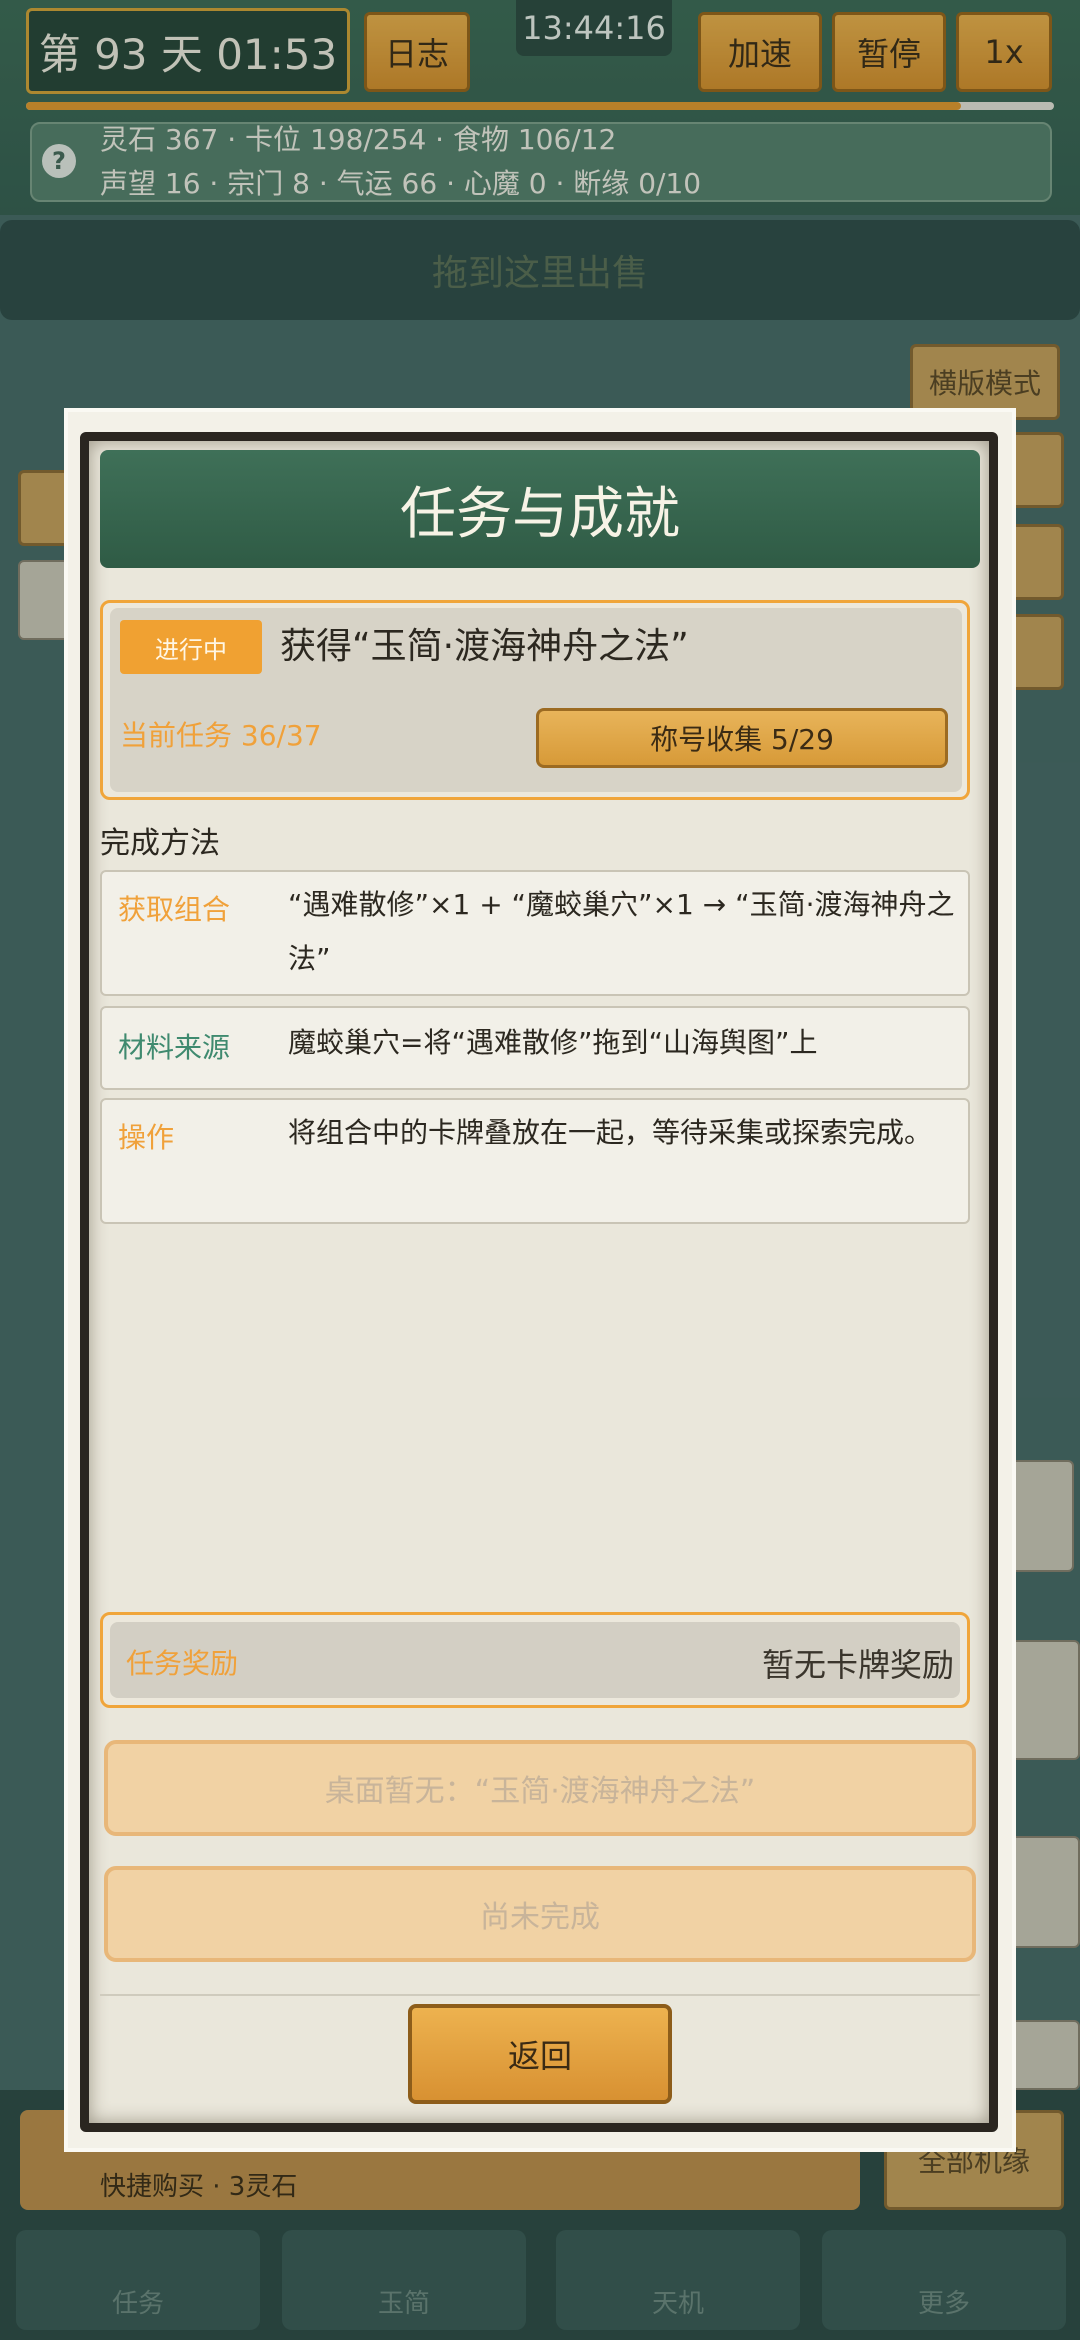 This screenshot has width=1080, height=2340. I want to click on reward-label: 任务奖励, so click(182, 1663).